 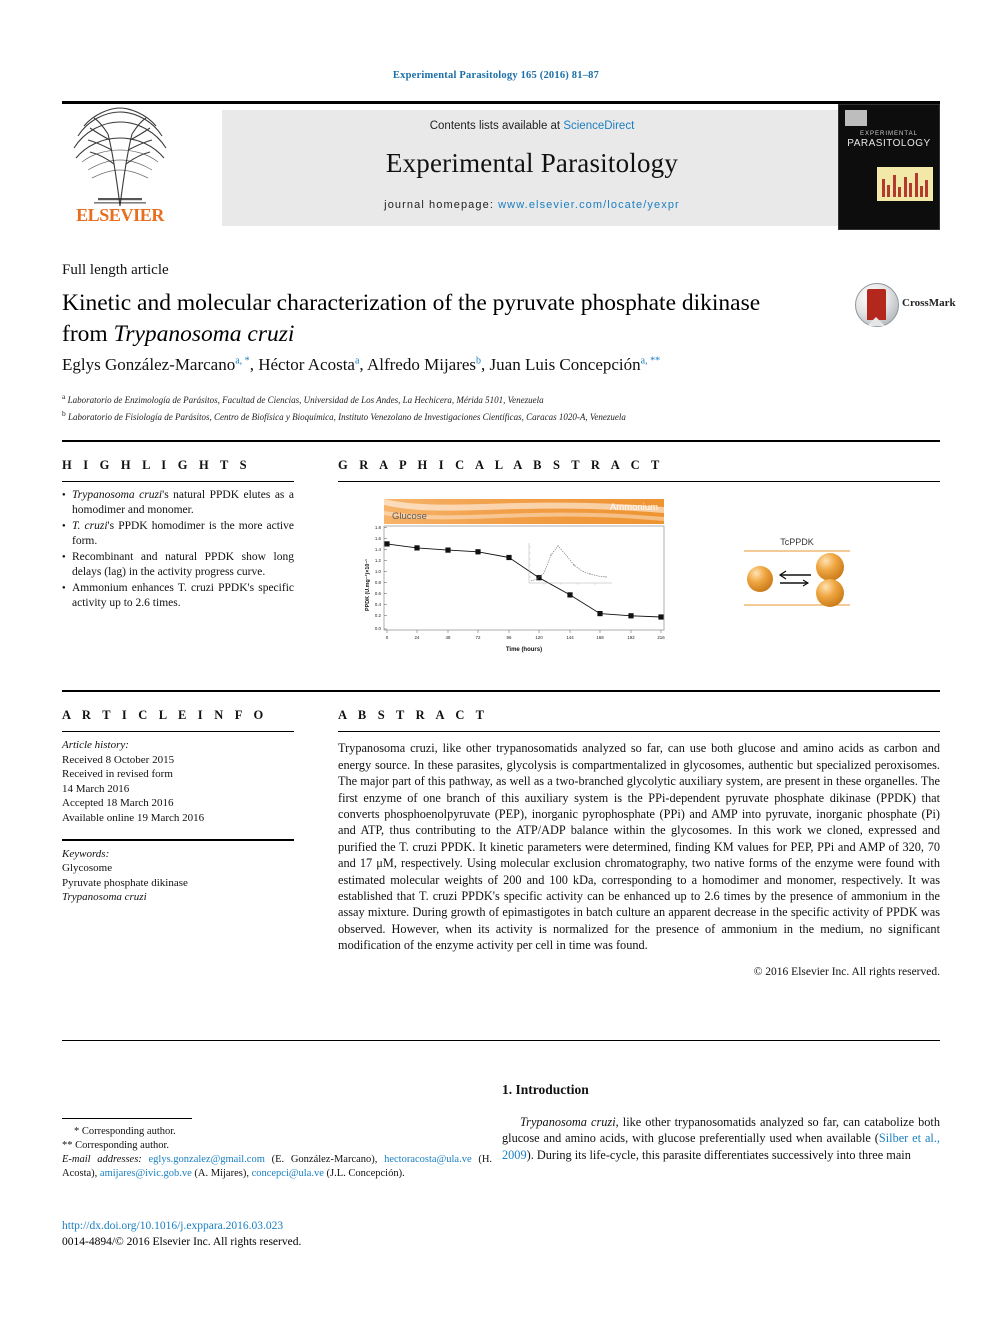 I want to click on highlight-italic-0: Trypanosoma cruzi, so click(x=117, y=495).